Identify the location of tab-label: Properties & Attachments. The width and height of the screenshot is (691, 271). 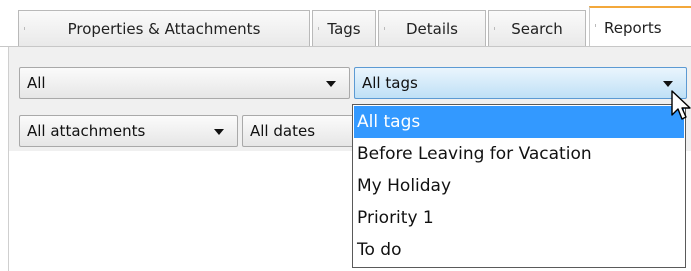
(164, 28).